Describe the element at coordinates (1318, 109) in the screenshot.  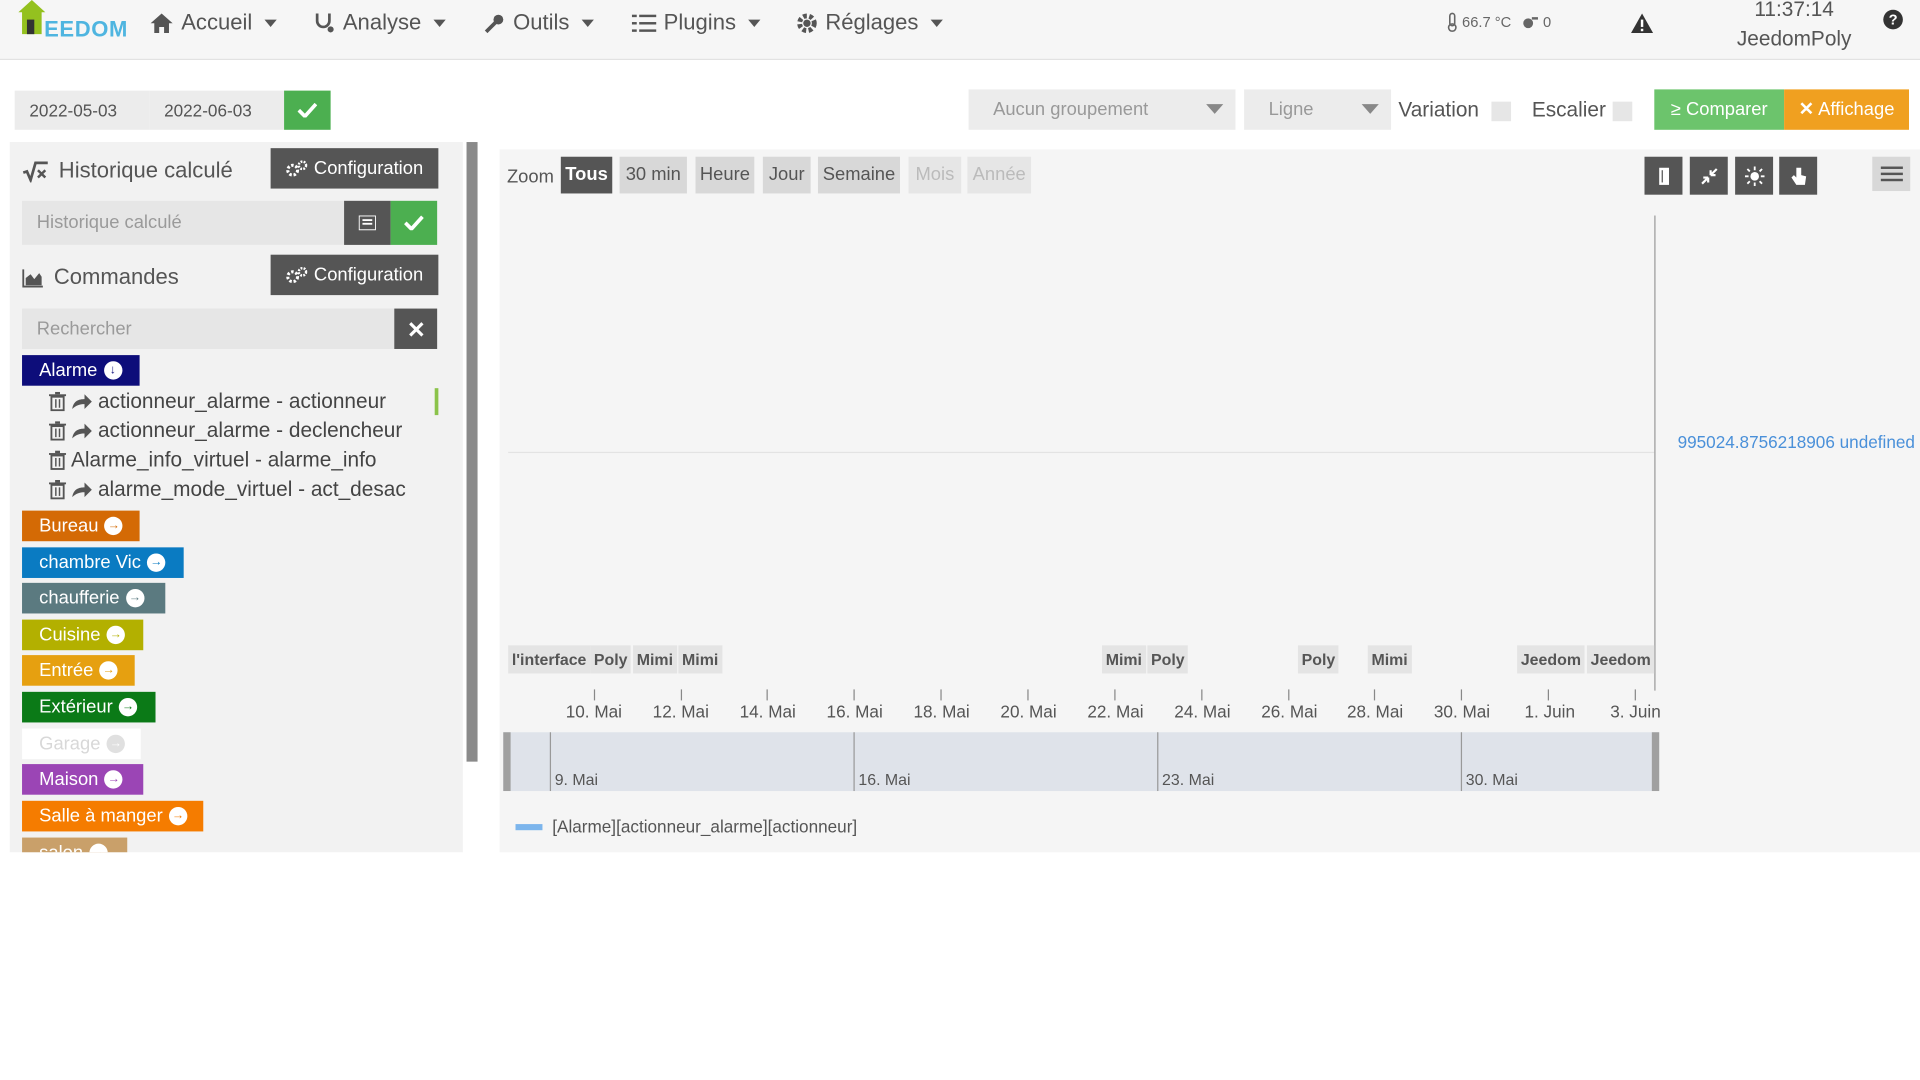
I see `chart-type-select: Ligne` at that location.